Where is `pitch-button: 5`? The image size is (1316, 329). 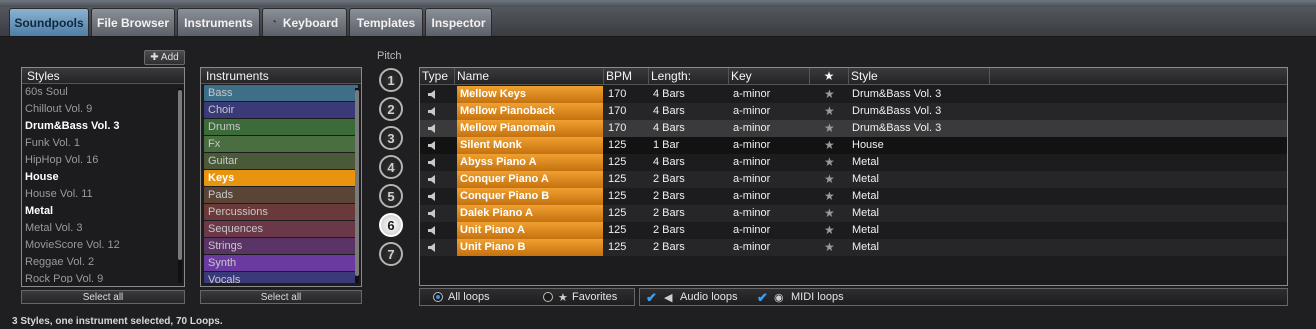 pitch-button: 5 is located at coordinates (391, 196).